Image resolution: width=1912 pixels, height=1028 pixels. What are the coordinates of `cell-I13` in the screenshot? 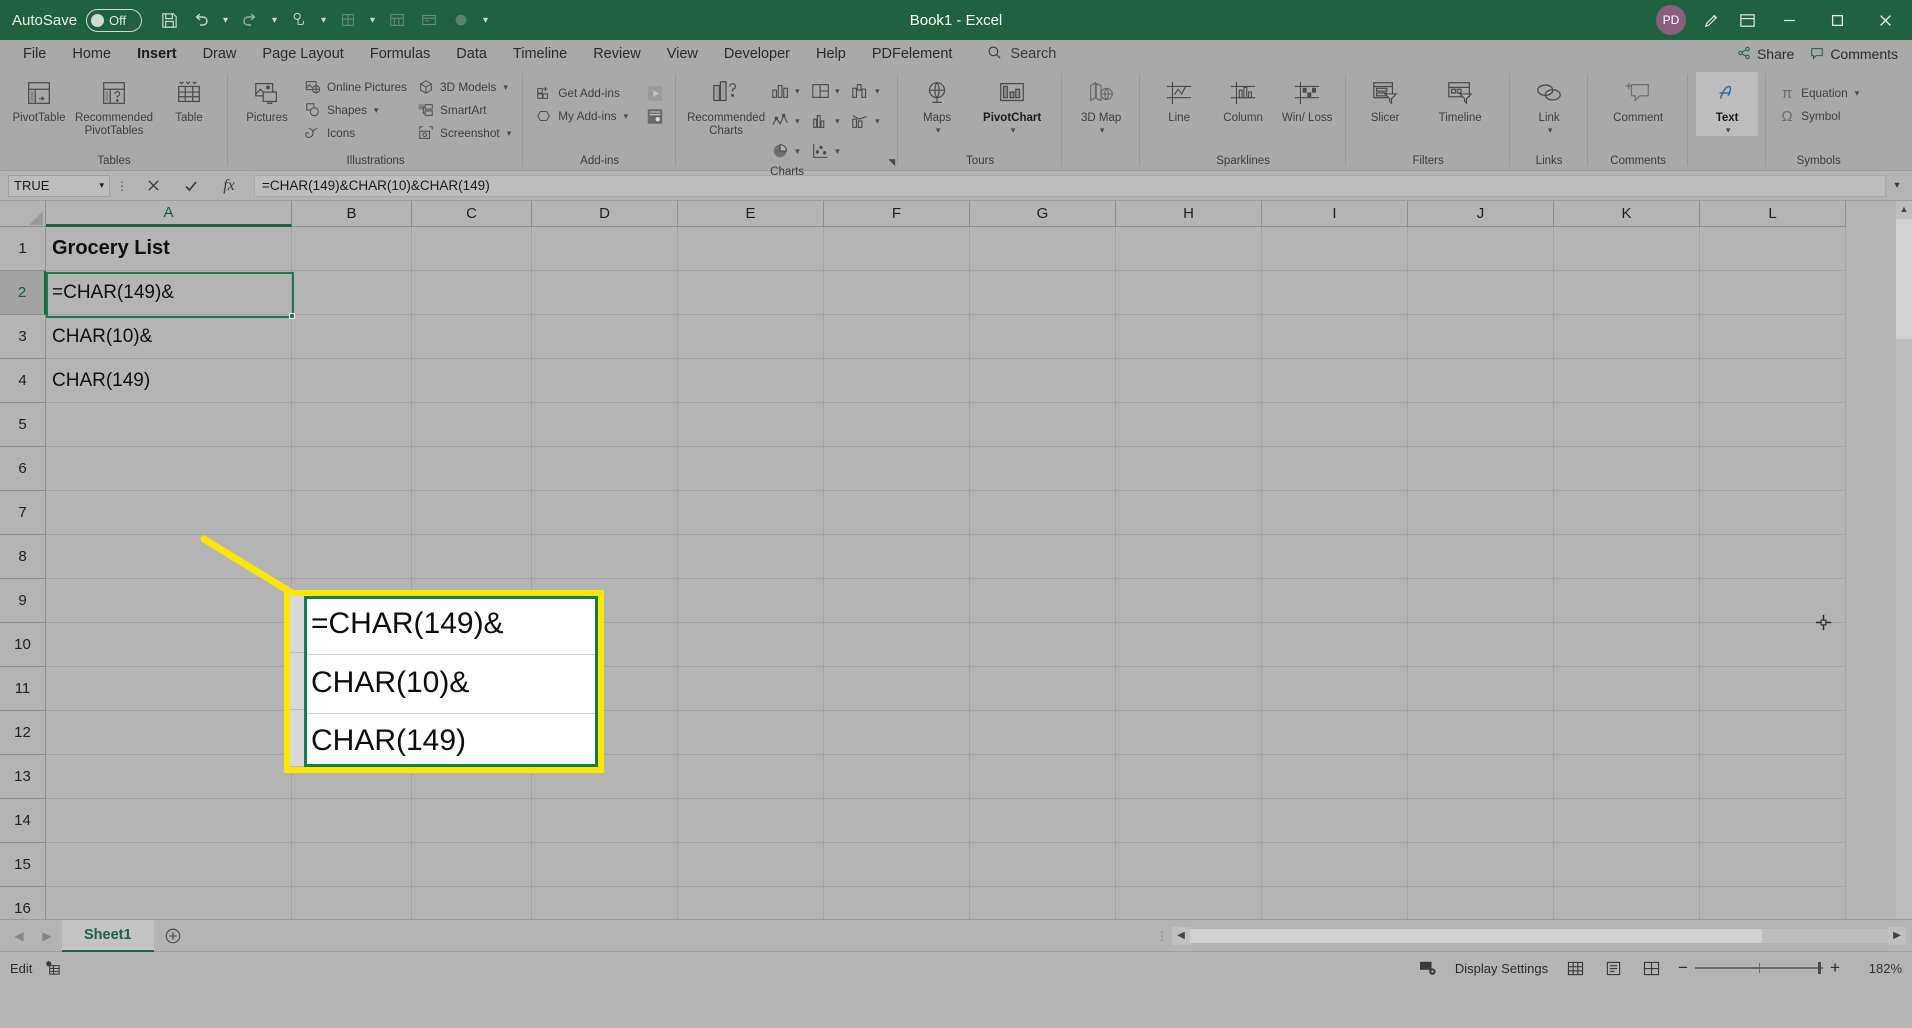 It's located at (1335, 777).